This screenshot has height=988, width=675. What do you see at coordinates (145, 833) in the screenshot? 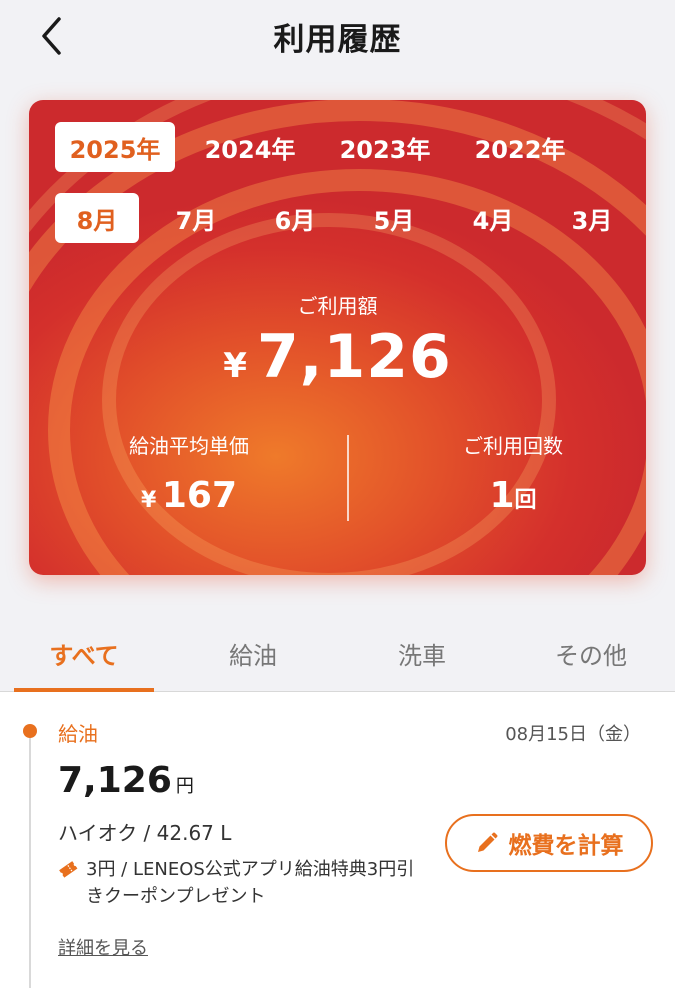
I see `history-item-fuel: ハイオク / 42.67 L` at bounding box center [145, 833].